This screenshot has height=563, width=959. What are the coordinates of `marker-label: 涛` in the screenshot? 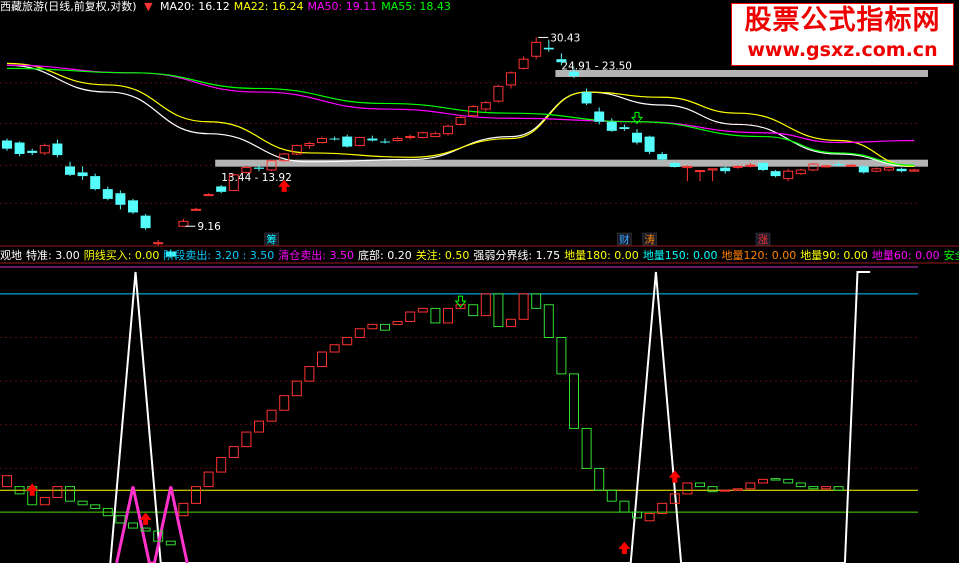 It's located at (649, 239).